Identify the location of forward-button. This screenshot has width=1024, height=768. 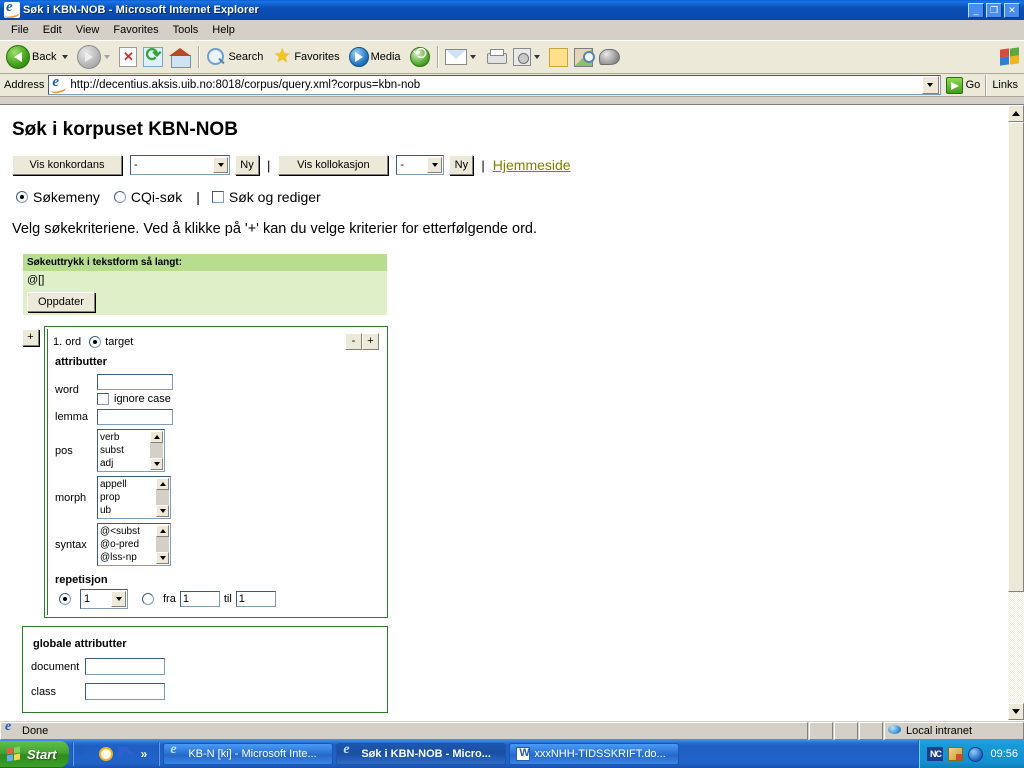
(95, 57).